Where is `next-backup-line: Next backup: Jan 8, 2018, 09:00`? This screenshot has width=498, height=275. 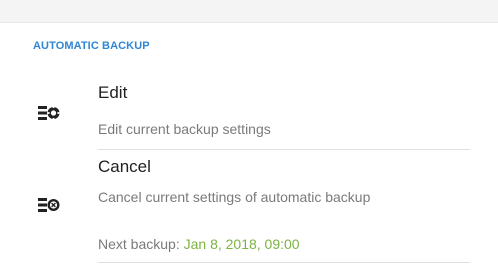
next-backup-line: Next backup: Jan 8, 2018, 09:00 is located at coordinates (199, 244).